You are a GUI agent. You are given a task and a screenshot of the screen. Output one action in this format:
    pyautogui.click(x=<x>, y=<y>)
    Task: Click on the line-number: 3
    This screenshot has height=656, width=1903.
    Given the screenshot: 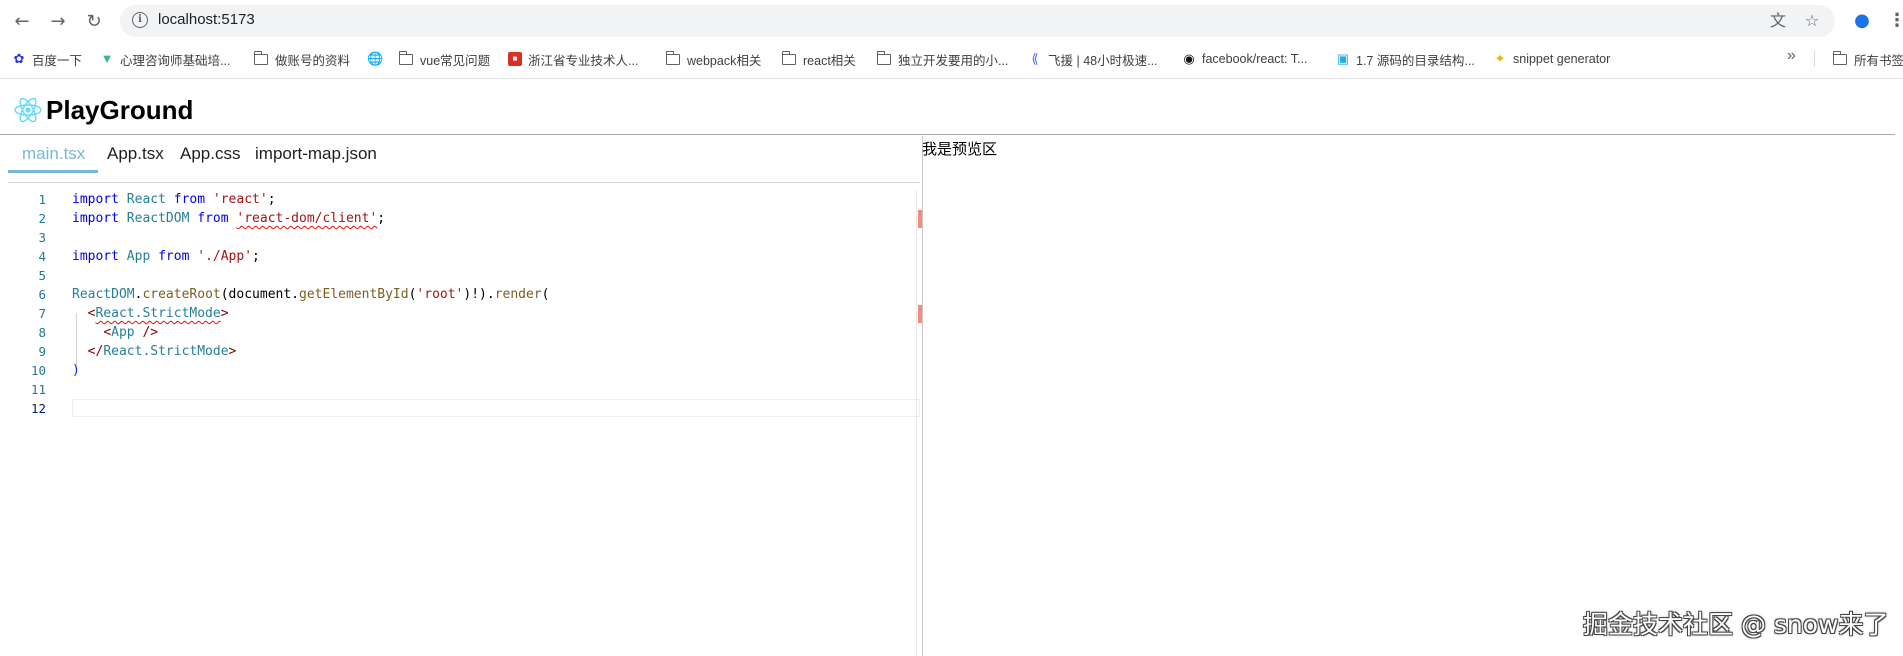 What is the action you would take?
    pyautogui.click(x=42, y=237)
    